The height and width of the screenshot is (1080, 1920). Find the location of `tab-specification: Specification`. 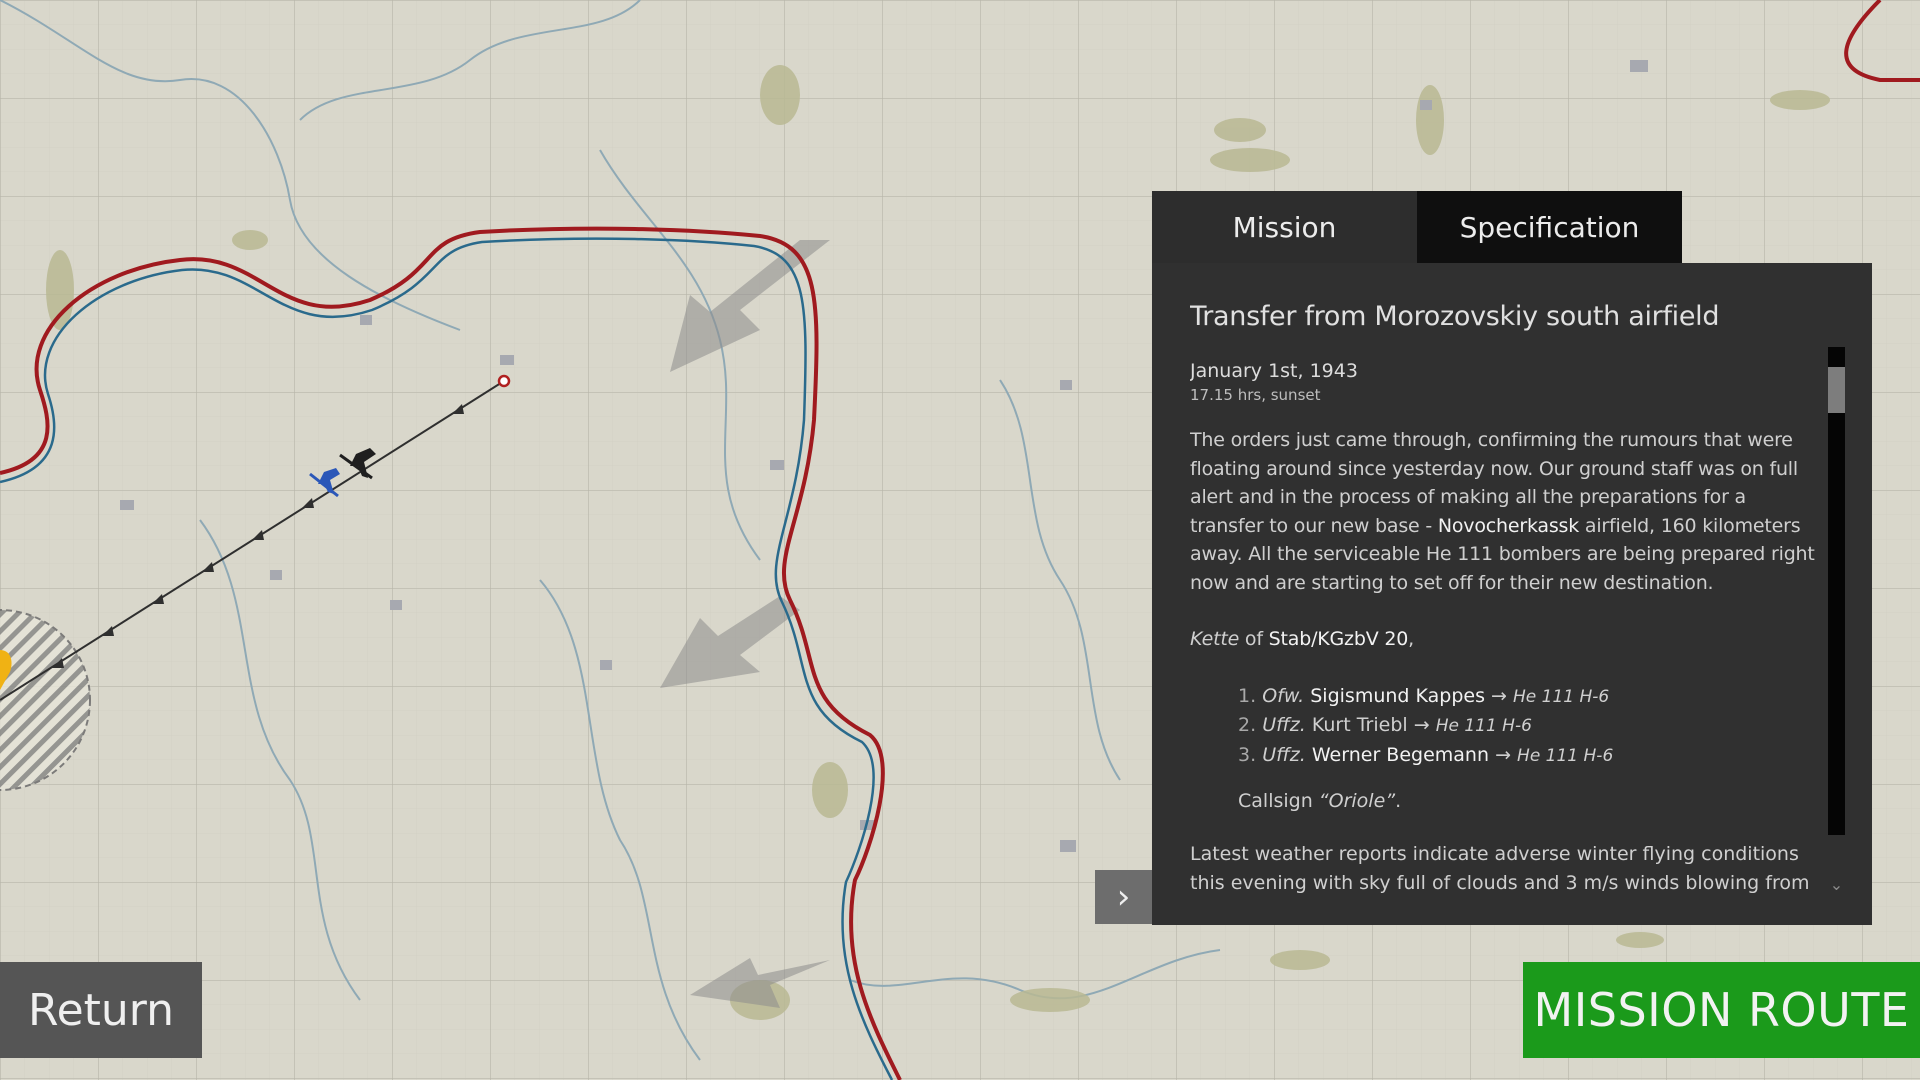

tab-specification: Specification is located at coordinates (1549, 227).